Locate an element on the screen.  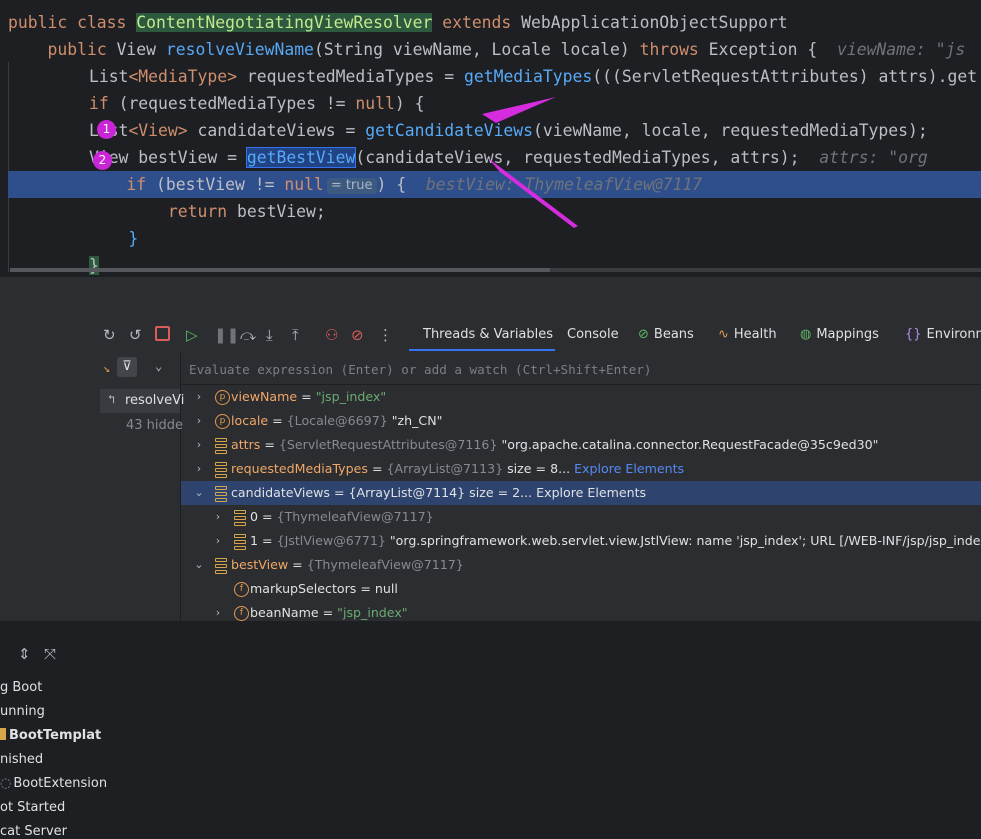
expand-all-icon: ⇕ is located at coordinates (24, 654).